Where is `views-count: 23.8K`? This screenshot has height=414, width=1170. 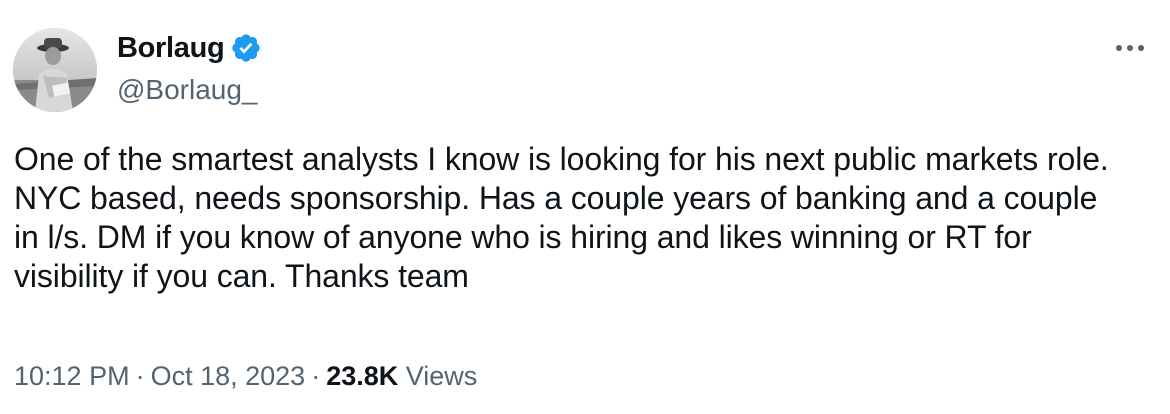
views-count: 23.8K is located at coordinates (362, 376).